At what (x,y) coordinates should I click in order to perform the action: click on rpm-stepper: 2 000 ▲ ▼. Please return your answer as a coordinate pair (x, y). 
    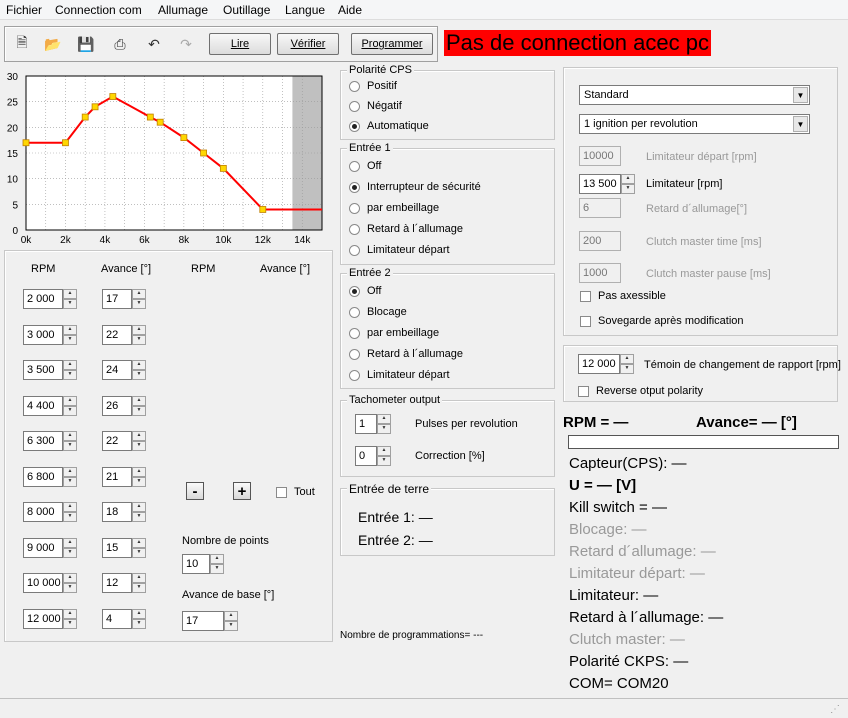
    Looking at the image, I should click on (50, 299).